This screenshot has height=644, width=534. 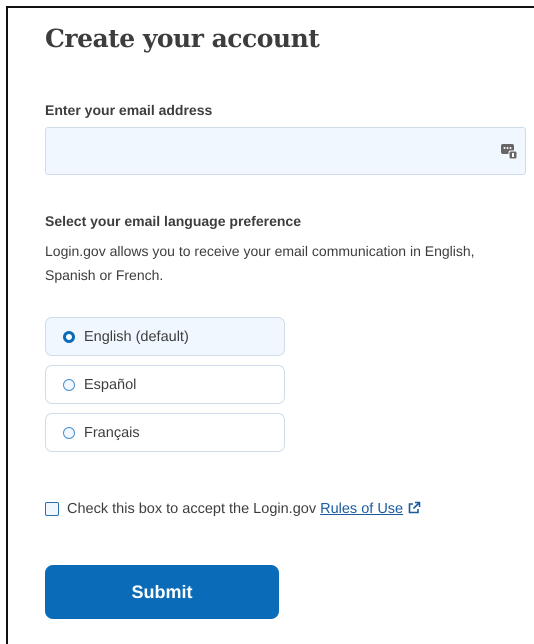 What do you see at coordinates (129, 110) in the screenshot?
I see `field-label: Enter your email address` at bounding box center [129, 110].